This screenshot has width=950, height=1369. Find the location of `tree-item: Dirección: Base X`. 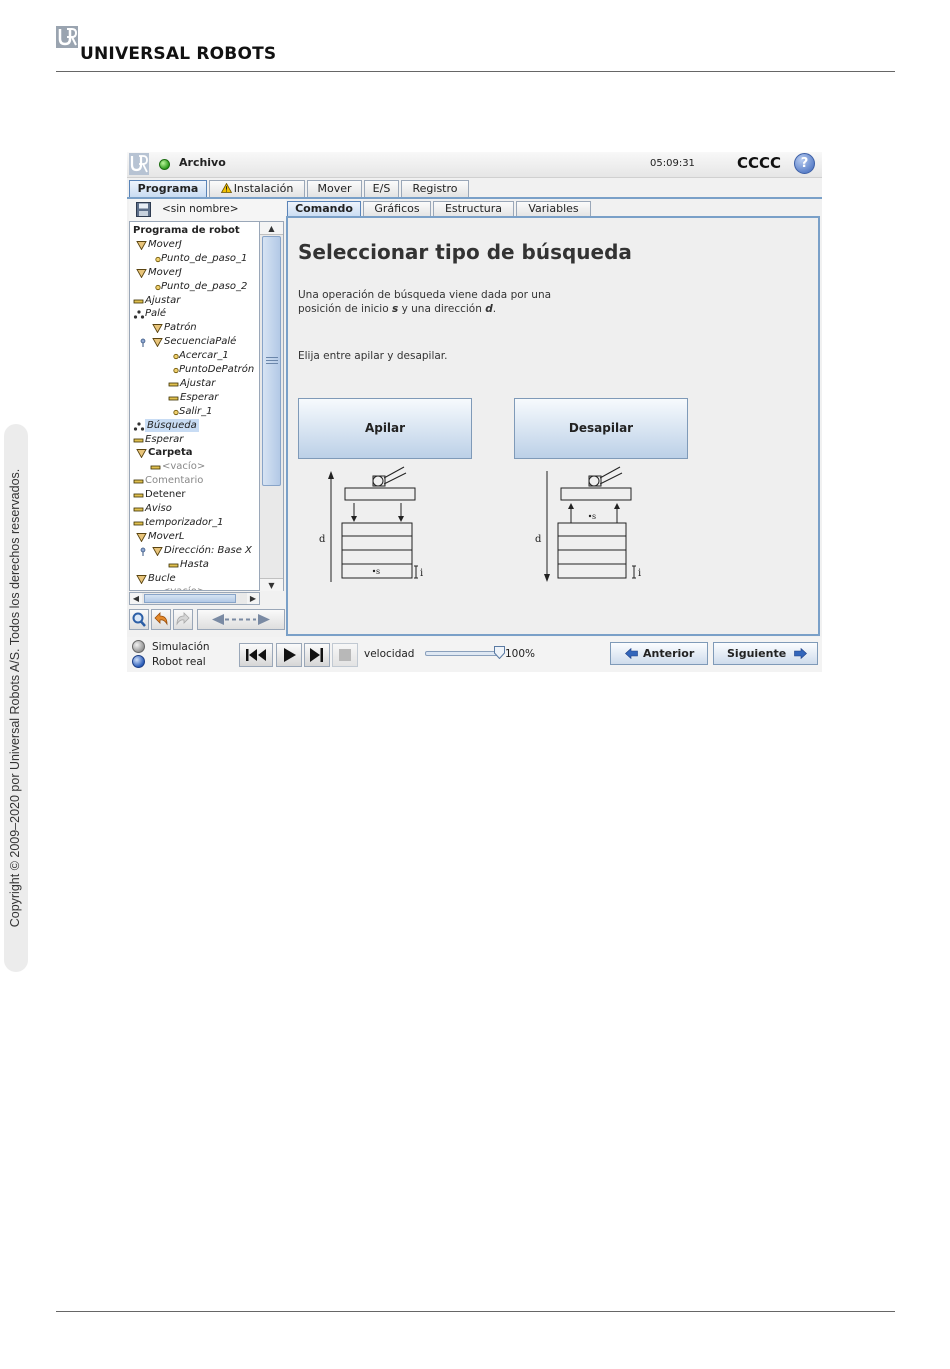

tree-item: Dirección: Base X is located at coordinates (194, 550).